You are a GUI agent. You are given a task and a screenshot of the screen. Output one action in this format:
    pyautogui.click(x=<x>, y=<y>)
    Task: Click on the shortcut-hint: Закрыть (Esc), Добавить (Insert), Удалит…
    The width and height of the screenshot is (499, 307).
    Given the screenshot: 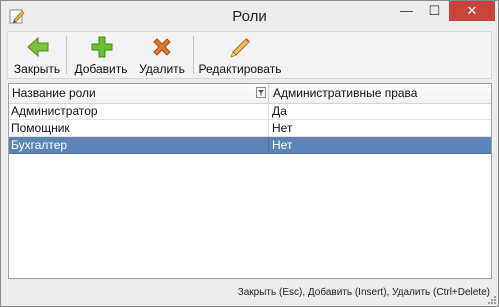 What is the action you would take?
    pyautogui.click(x=363, y=292)
    